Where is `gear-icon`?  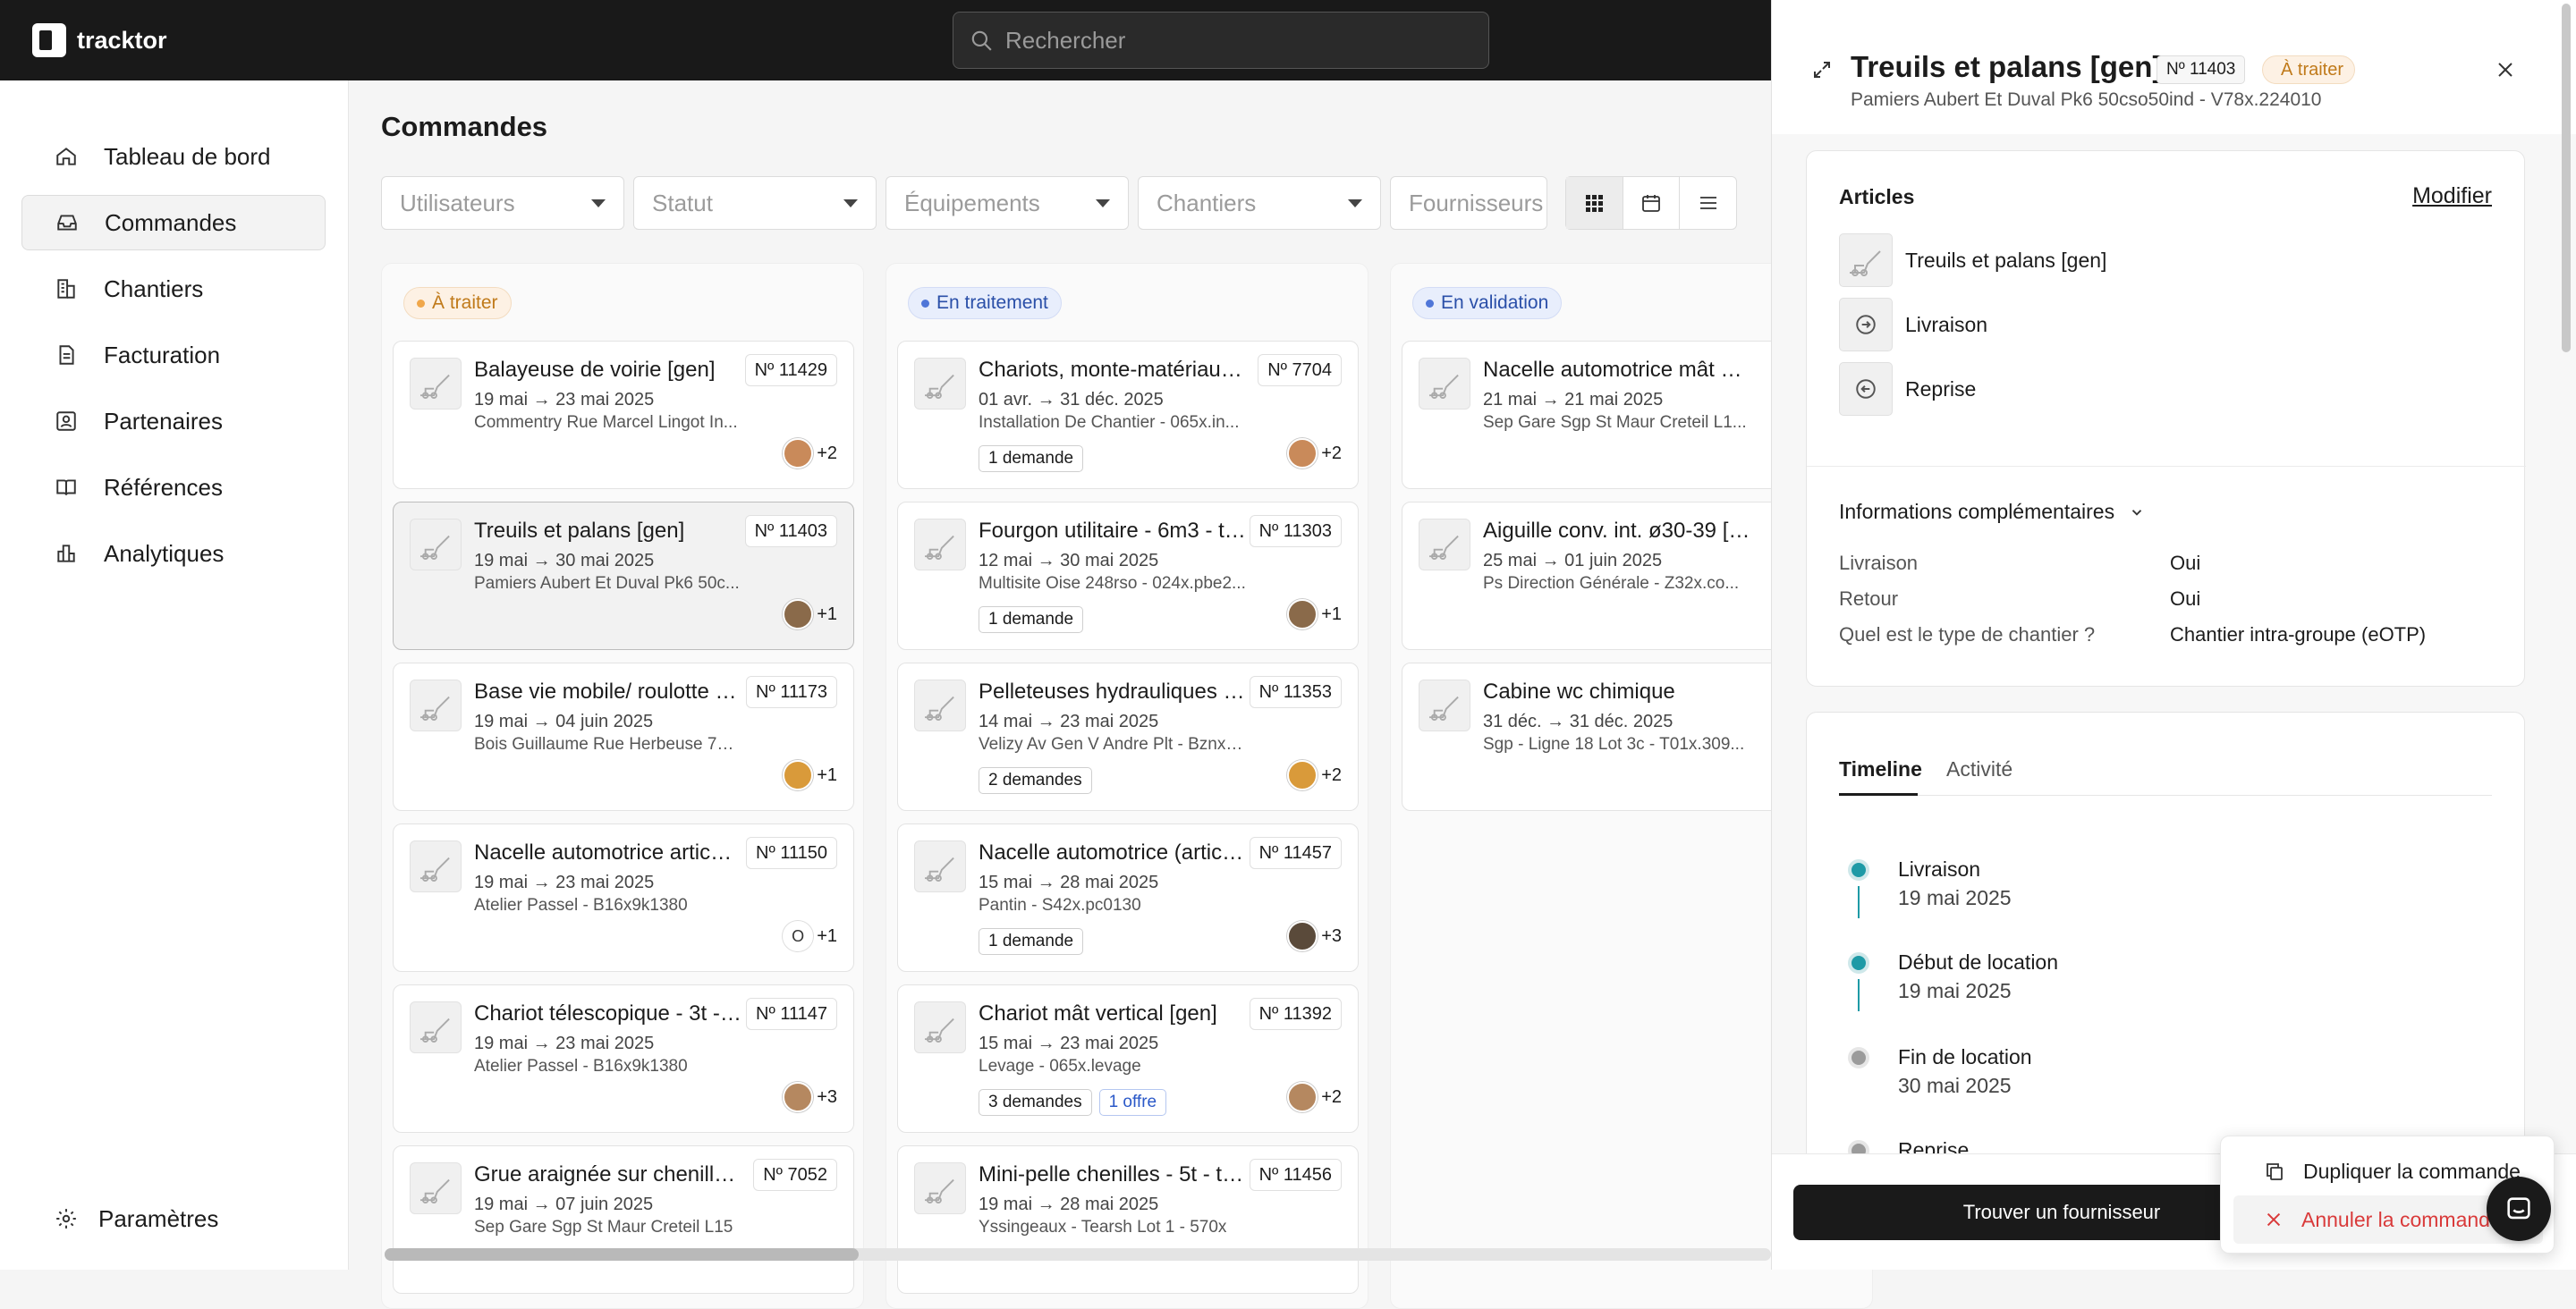
gear-icon is located at coordinates (66, 1218).